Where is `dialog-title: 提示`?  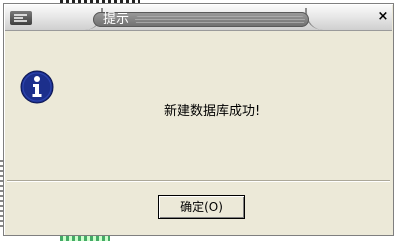 dialog-title: 提示 is located at coordinates (116, 19).